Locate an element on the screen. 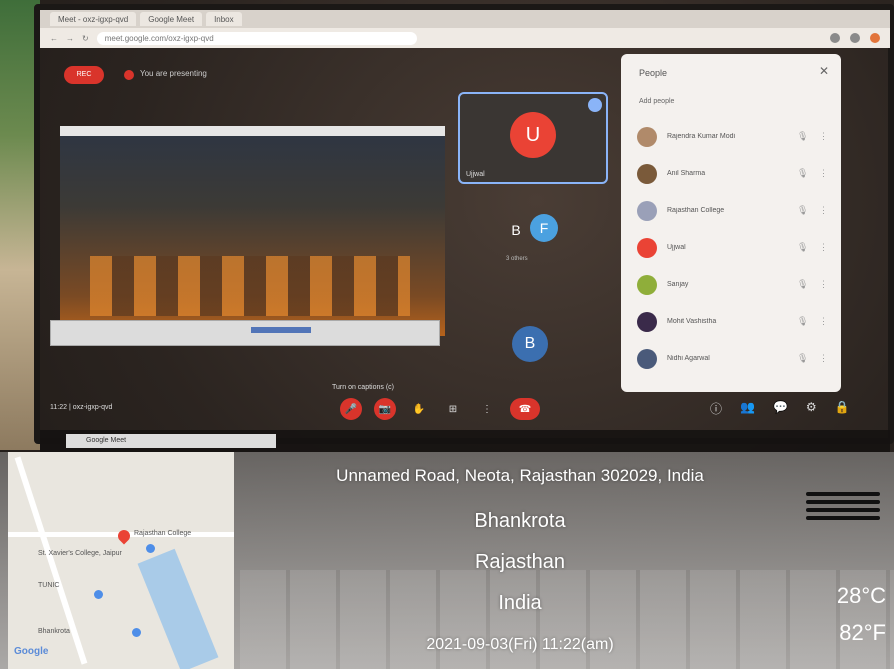 The image size is (894, 669). profile-avatar is located at coordinates (875, 38).